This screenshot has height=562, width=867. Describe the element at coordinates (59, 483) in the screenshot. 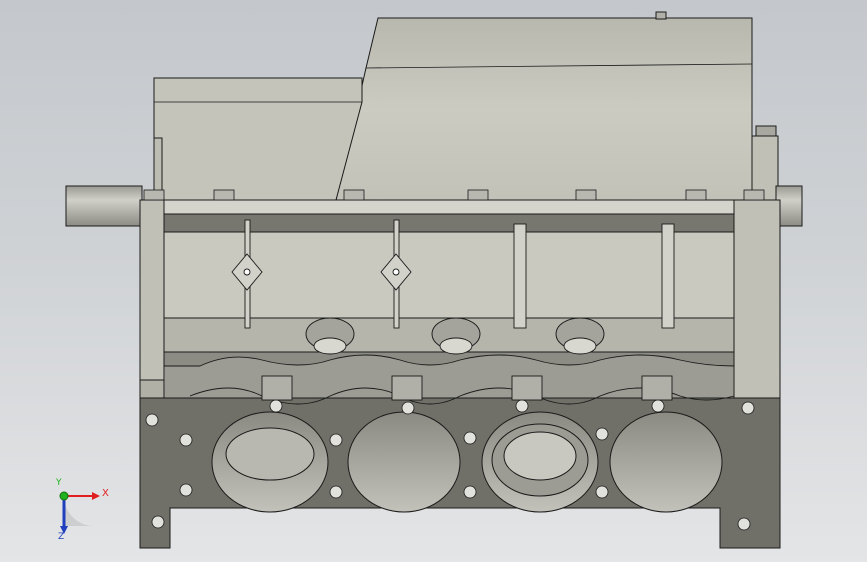

I see `y-axis-label: Y` at that location.